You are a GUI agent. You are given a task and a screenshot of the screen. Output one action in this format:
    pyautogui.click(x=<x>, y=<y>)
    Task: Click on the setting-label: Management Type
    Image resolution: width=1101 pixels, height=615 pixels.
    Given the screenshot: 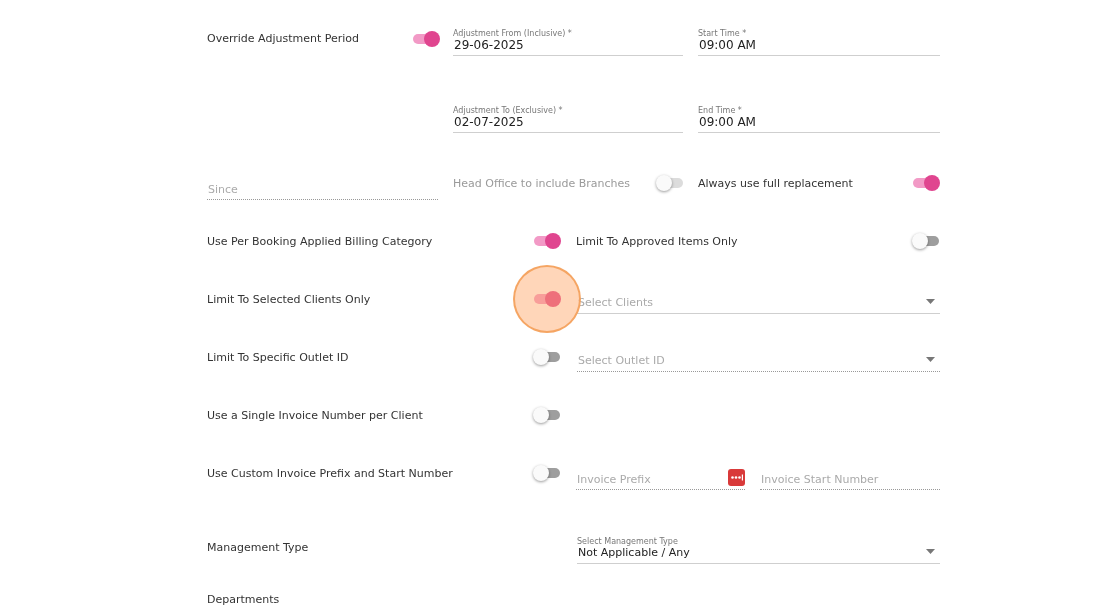 What is the action you would take?
    pyautogui.click(x=258, y=547)
    